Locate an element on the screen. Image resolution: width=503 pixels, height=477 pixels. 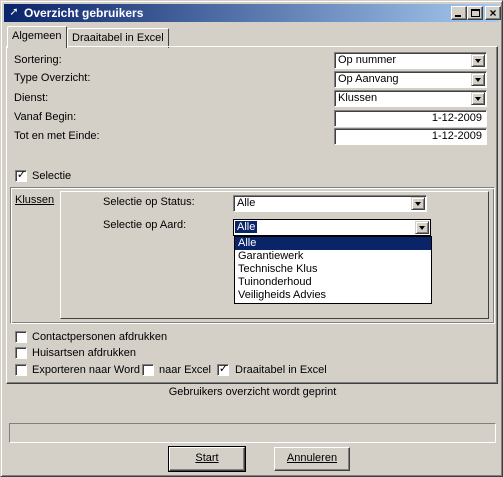
annuleren-button-label: Annuleren is located at coordinates (312, 458).